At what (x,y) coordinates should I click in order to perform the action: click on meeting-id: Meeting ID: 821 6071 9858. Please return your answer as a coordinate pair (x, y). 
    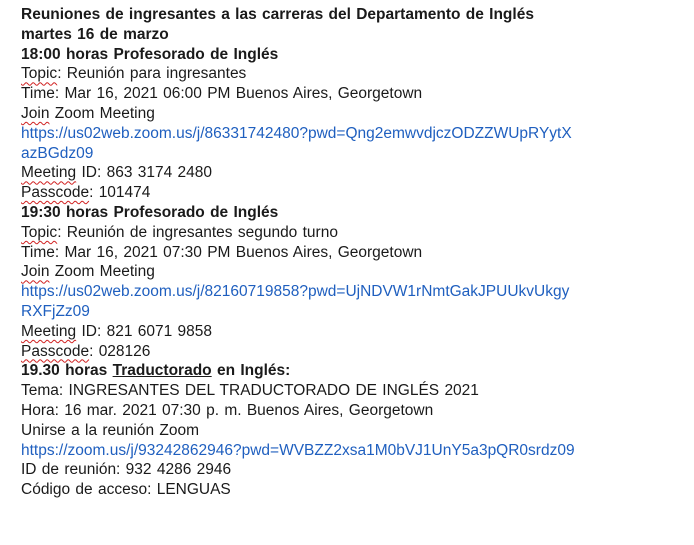
    Looking at the image, I should click on (351, 332).